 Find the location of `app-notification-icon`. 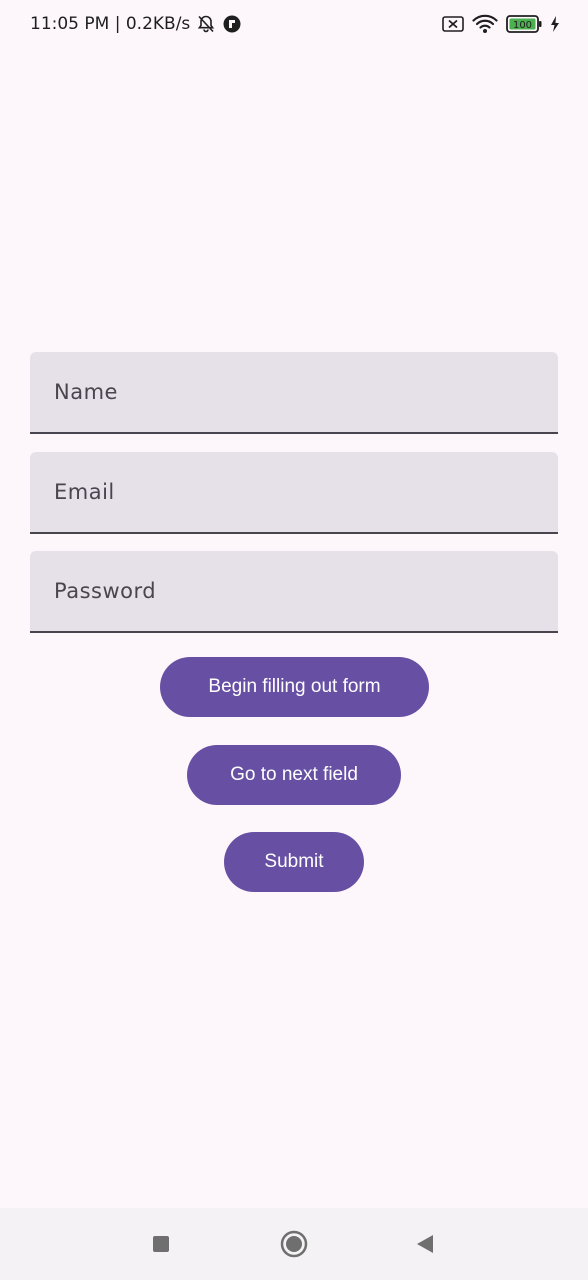

app-notification-icon is located at coordinates (232, 24).